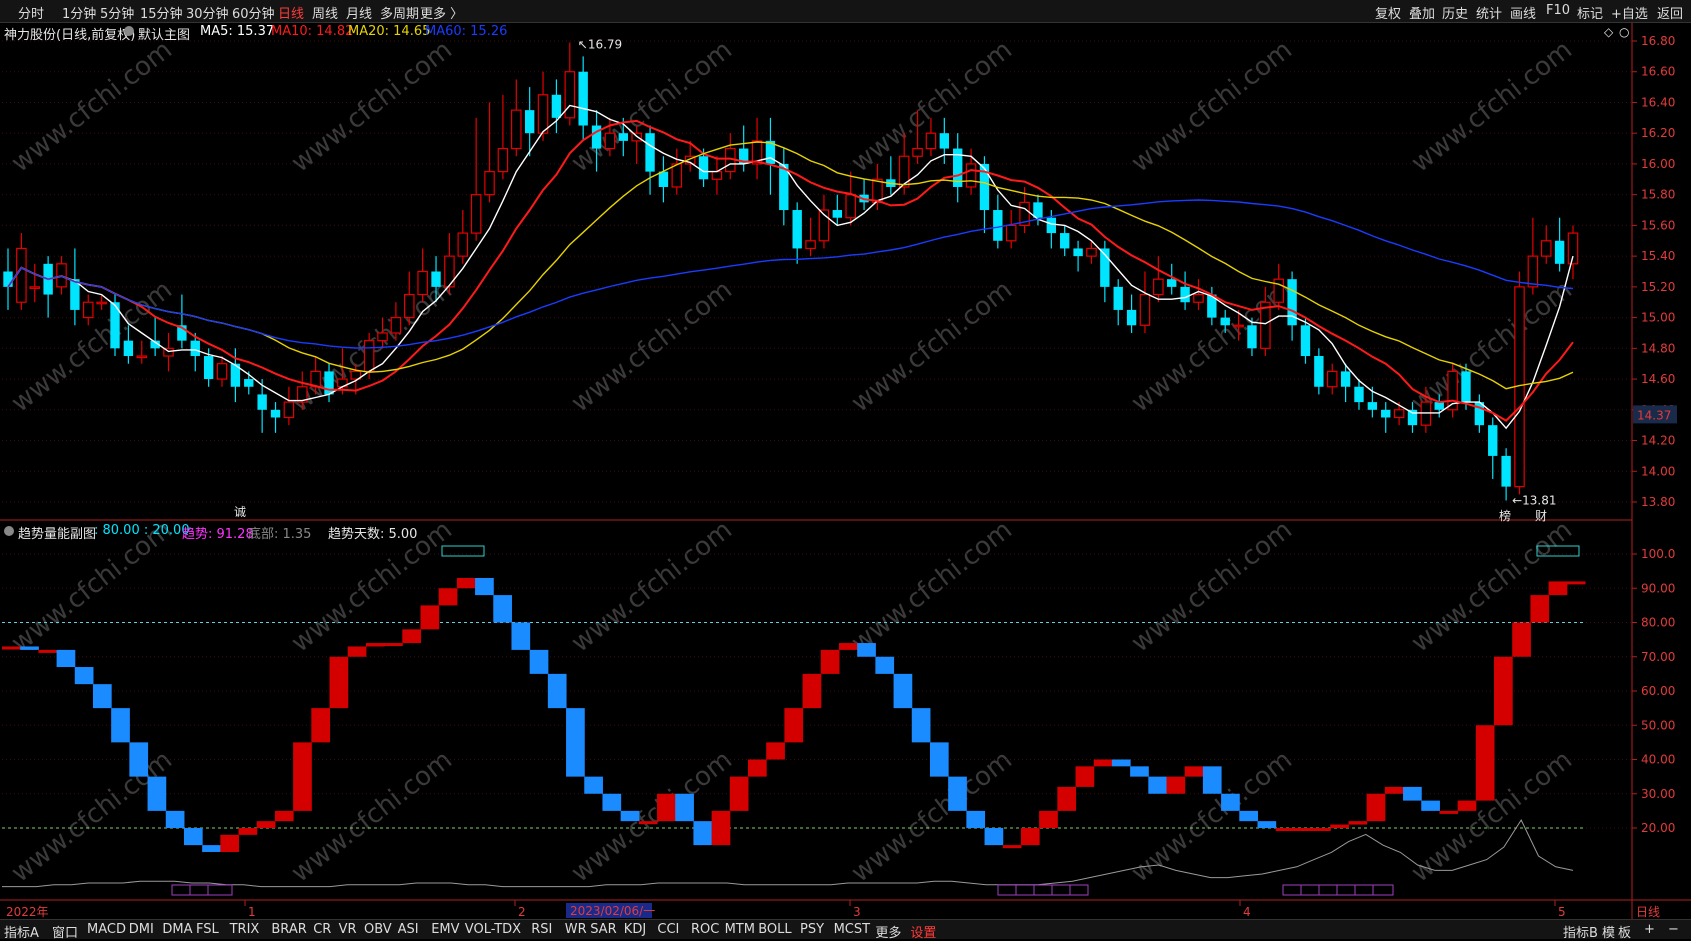 Image resolution: width=1691 pixels, height=941 pixels. I want to click on period-tab-0: 分时, so click(31, 12).